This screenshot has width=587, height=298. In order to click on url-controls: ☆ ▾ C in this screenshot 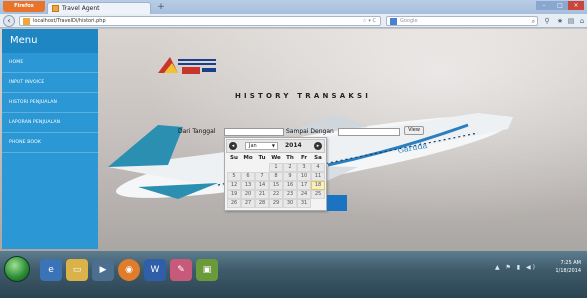, I will do `click(369, 21)`.